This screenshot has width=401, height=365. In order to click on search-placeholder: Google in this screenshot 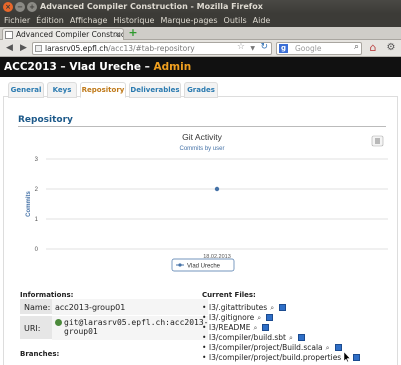, I will do `click(308, 48)`.